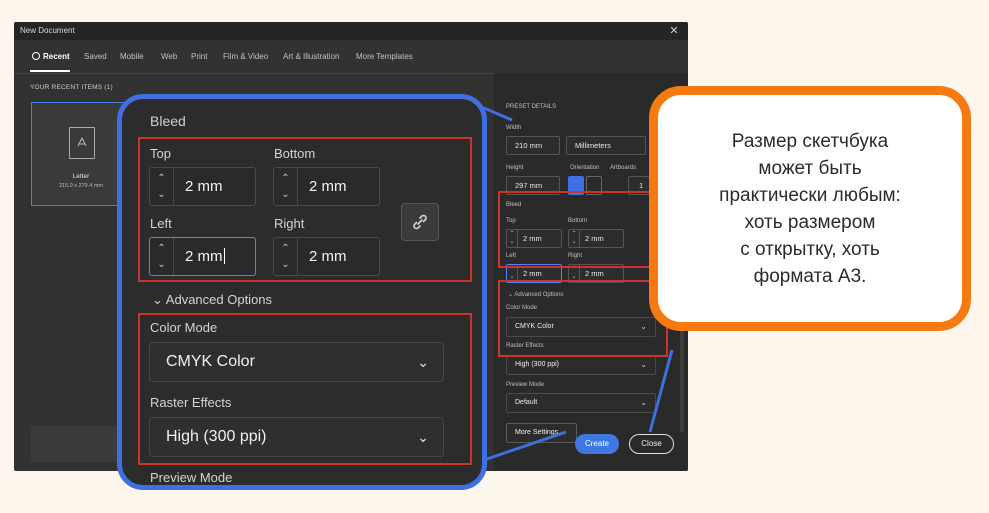 The image size is (989, 513). Describe the element at coordinates (191, 402) in the screenshot. I see `zoom-raster-effects-label: Raster Effects` at that location.